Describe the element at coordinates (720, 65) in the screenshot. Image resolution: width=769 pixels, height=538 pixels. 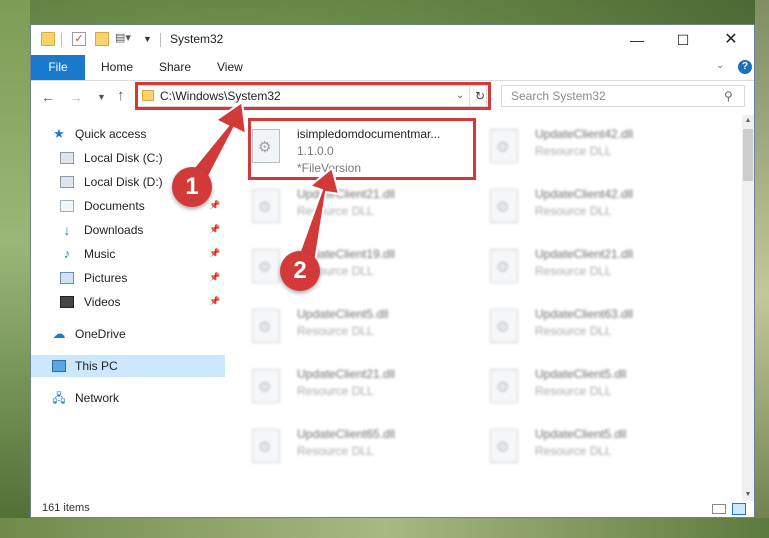
I see `expand-ribbon-chevron-icon: ⌄` at that location.